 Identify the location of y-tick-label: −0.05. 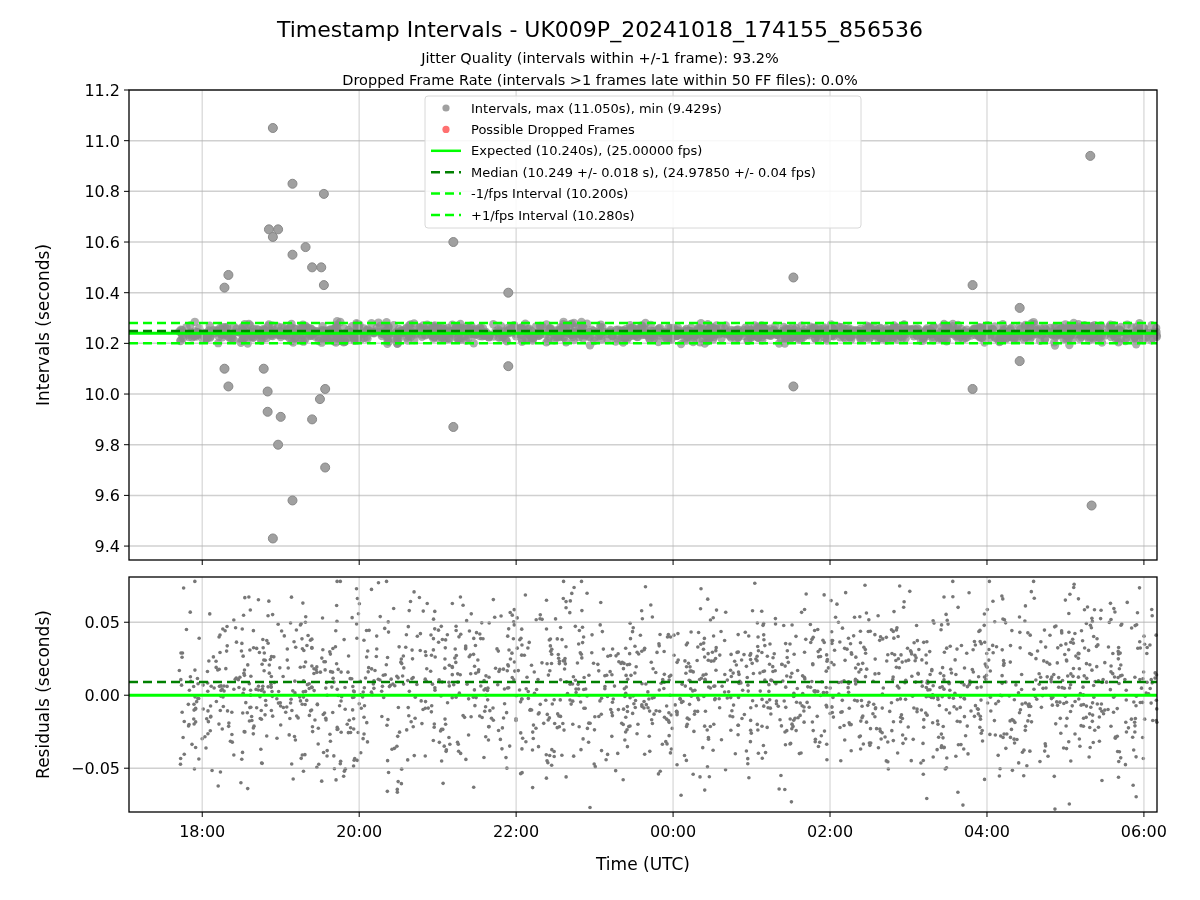
(95, 769).